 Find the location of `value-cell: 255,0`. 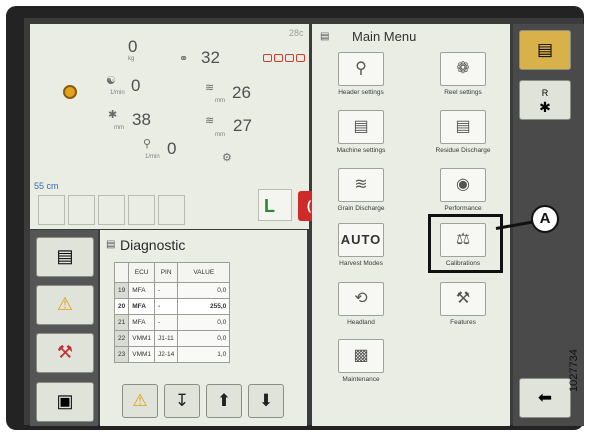

value-cell: 255,0 is located at coordinates (204, 306).